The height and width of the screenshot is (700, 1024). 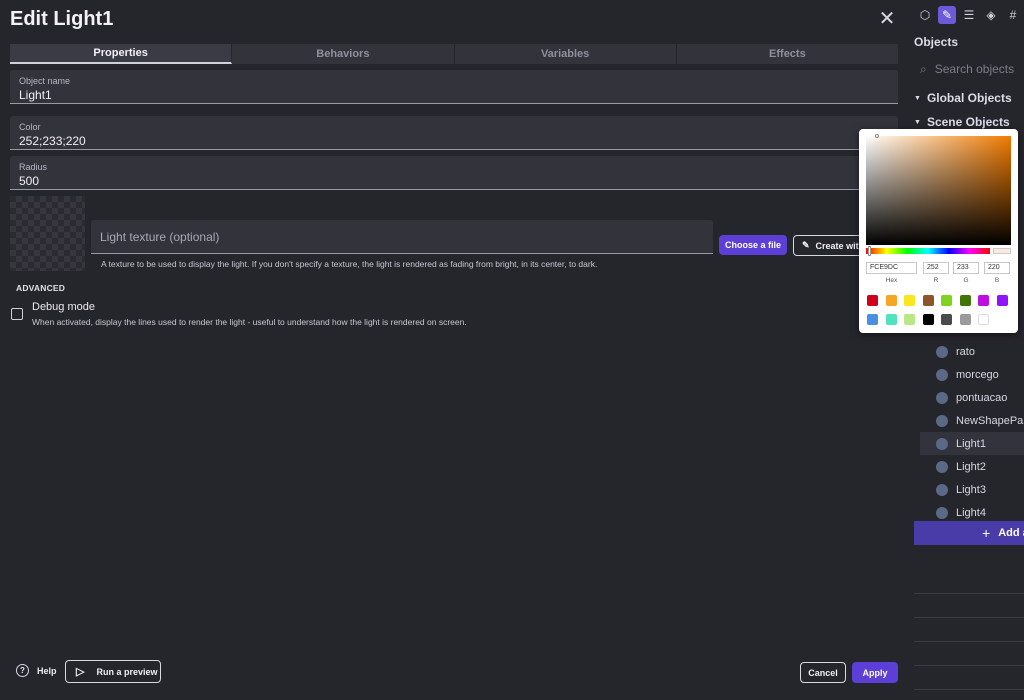 What do you see at coordinates (41, 288) in the screenshot?
I see `advanced-heading: ADVANCED` at bounding box center [41, 288].